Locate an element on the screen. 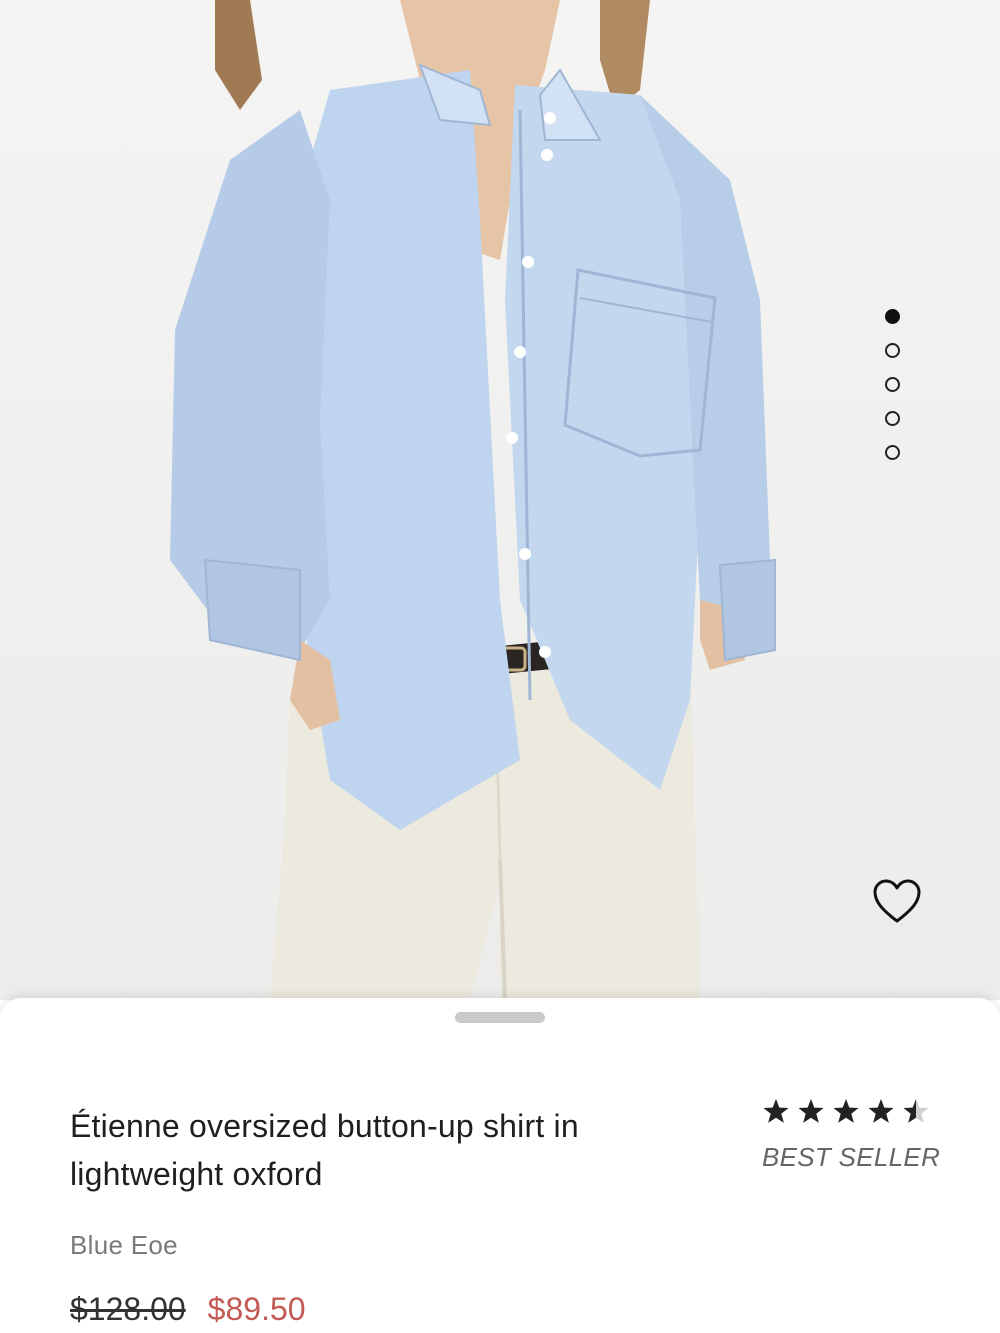  product-color: Blue Eoe is located at coordinates (124, 1245).